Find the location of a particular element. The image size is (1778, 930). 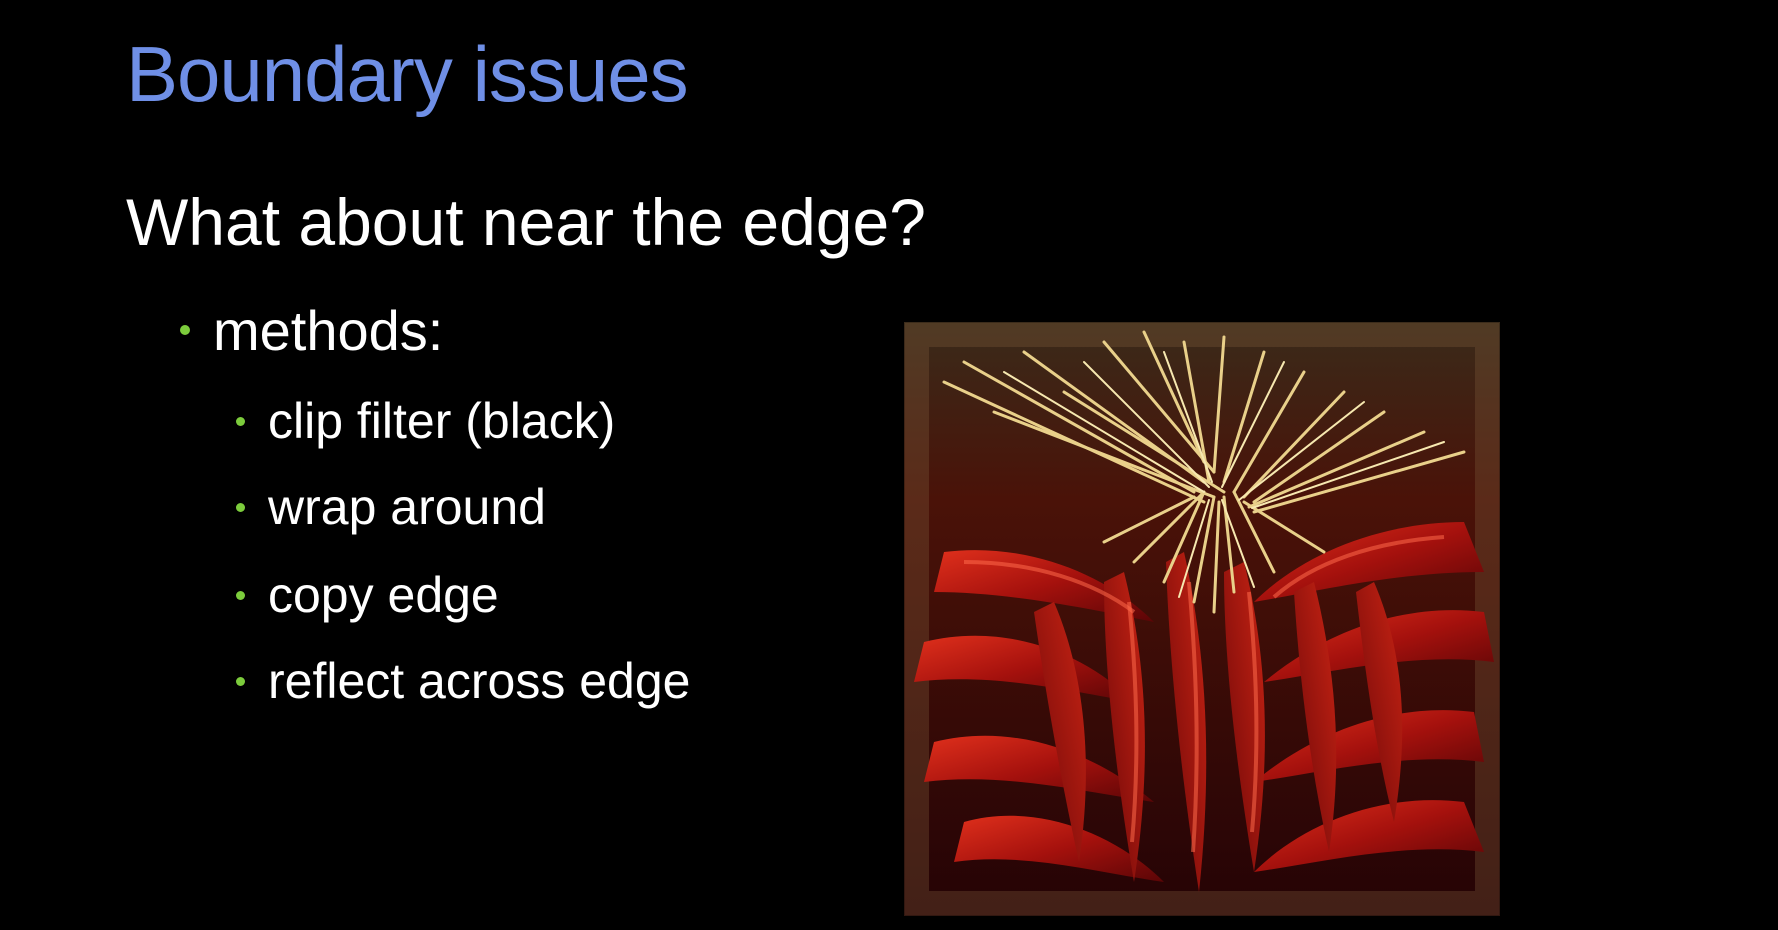

slide-heading: What about near the edge? is located at coordinates (526, 222).